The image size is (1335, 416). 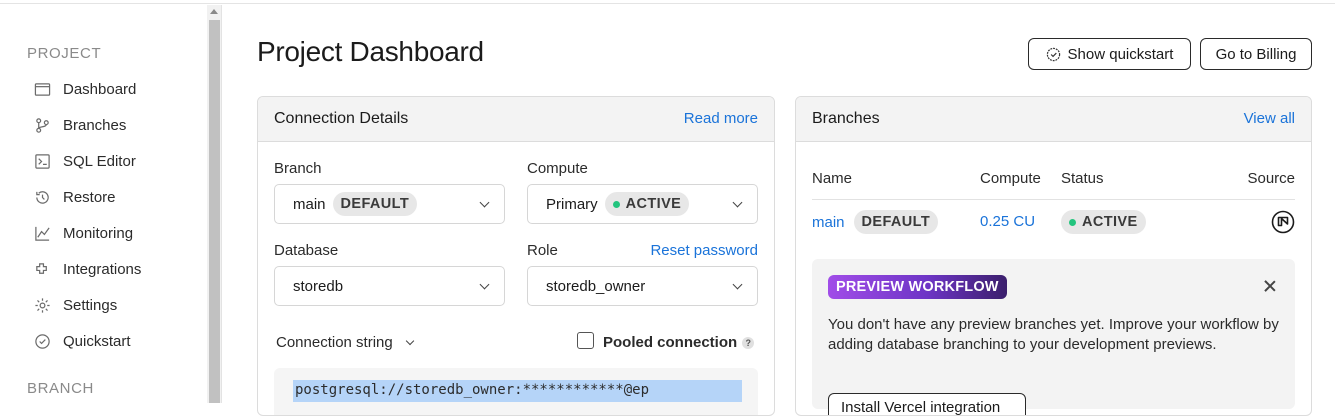 I want to click on pooled-connection-text: Pooled connection, so click(x=670, y=342).